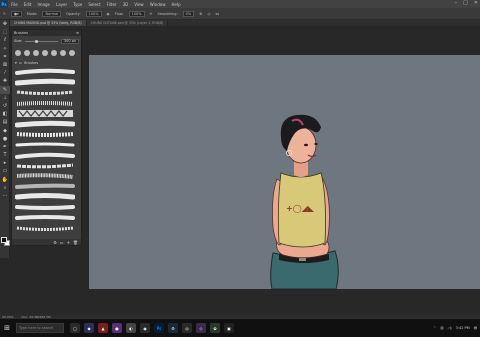 This screenshot has height=337, width=480. I want to click on hand-tool-icon: ✋, so click(5, 180).